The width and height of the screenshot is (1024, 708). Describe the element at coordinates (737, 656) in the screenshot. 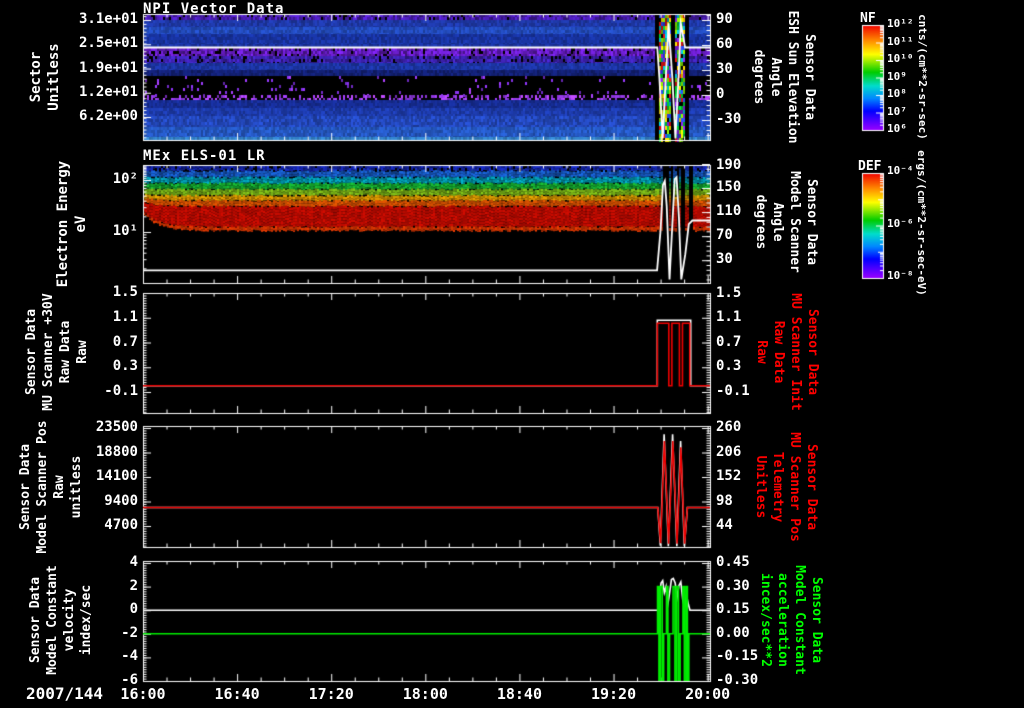

I see `right-tick-vel: -0.15` at that location.